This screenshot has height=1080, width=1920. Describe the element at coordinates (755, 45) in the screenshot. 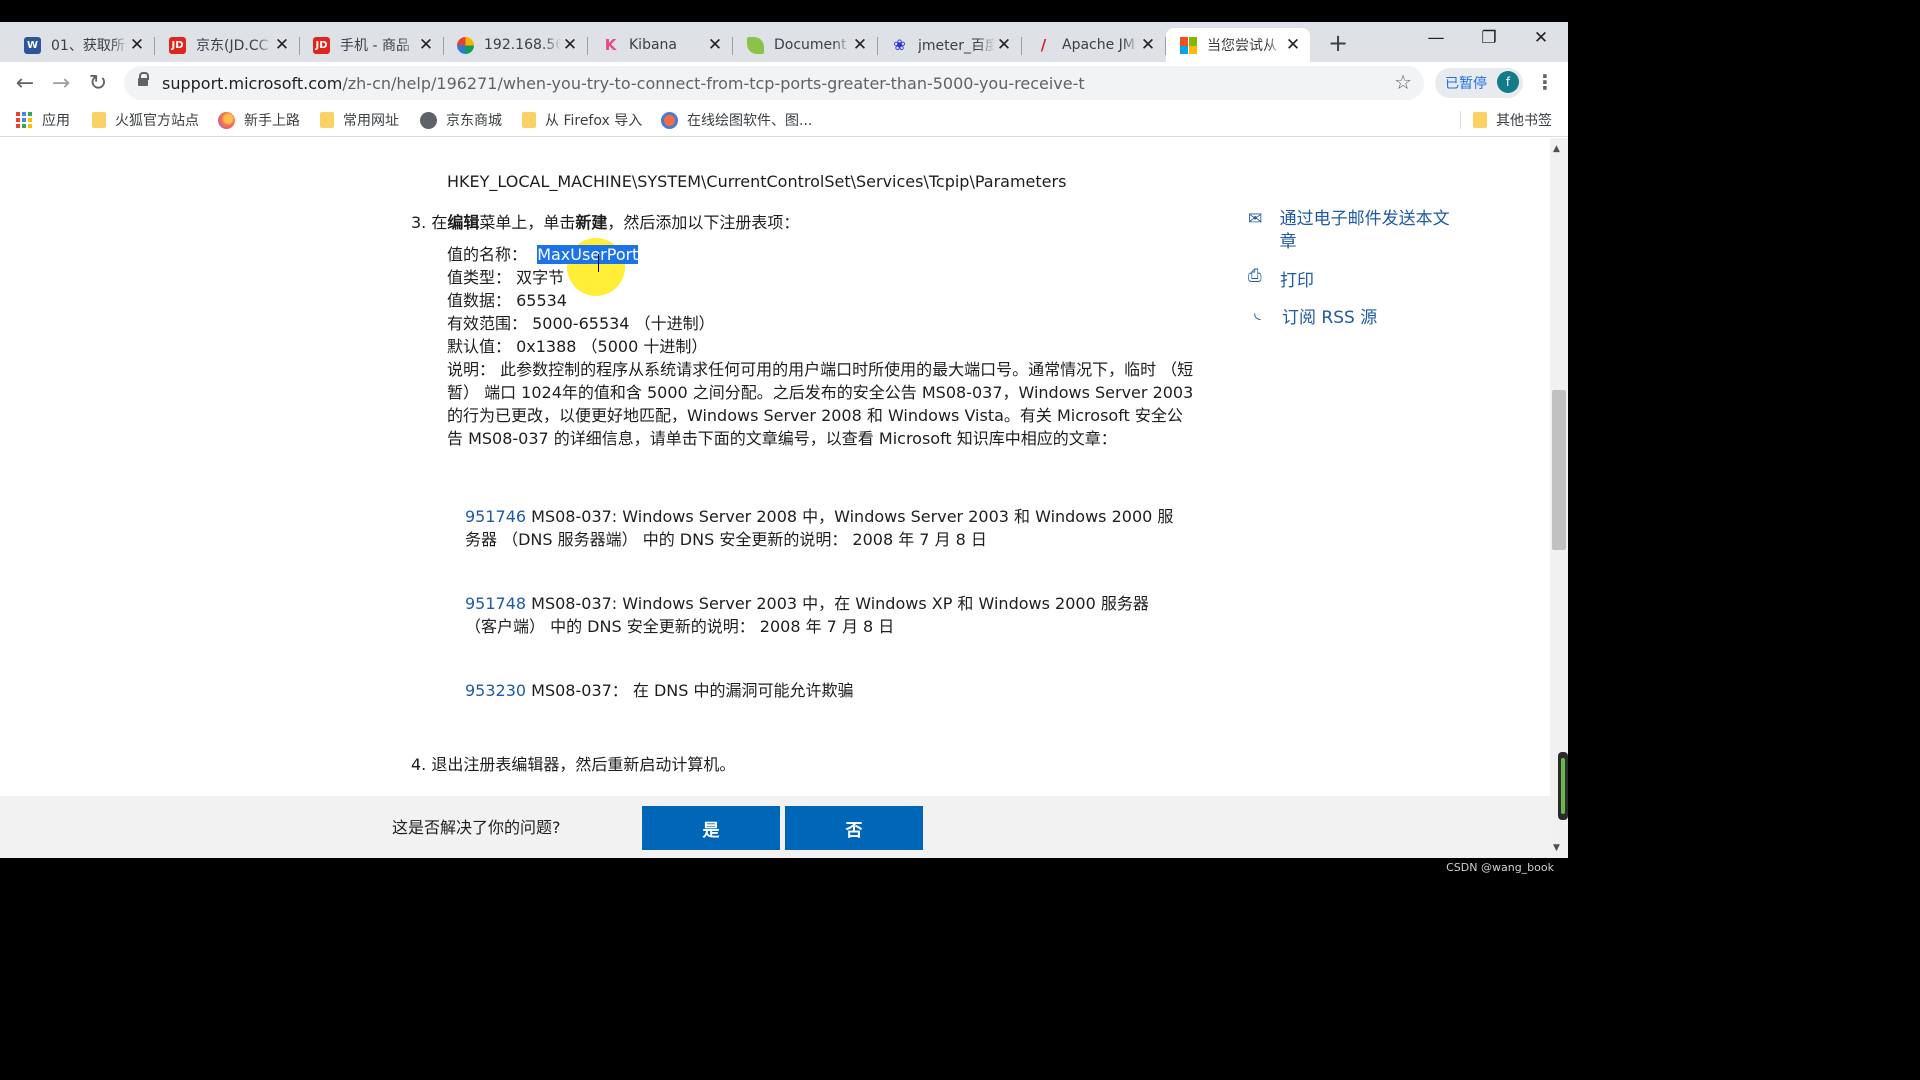

I see `leaf-icon` at that location.